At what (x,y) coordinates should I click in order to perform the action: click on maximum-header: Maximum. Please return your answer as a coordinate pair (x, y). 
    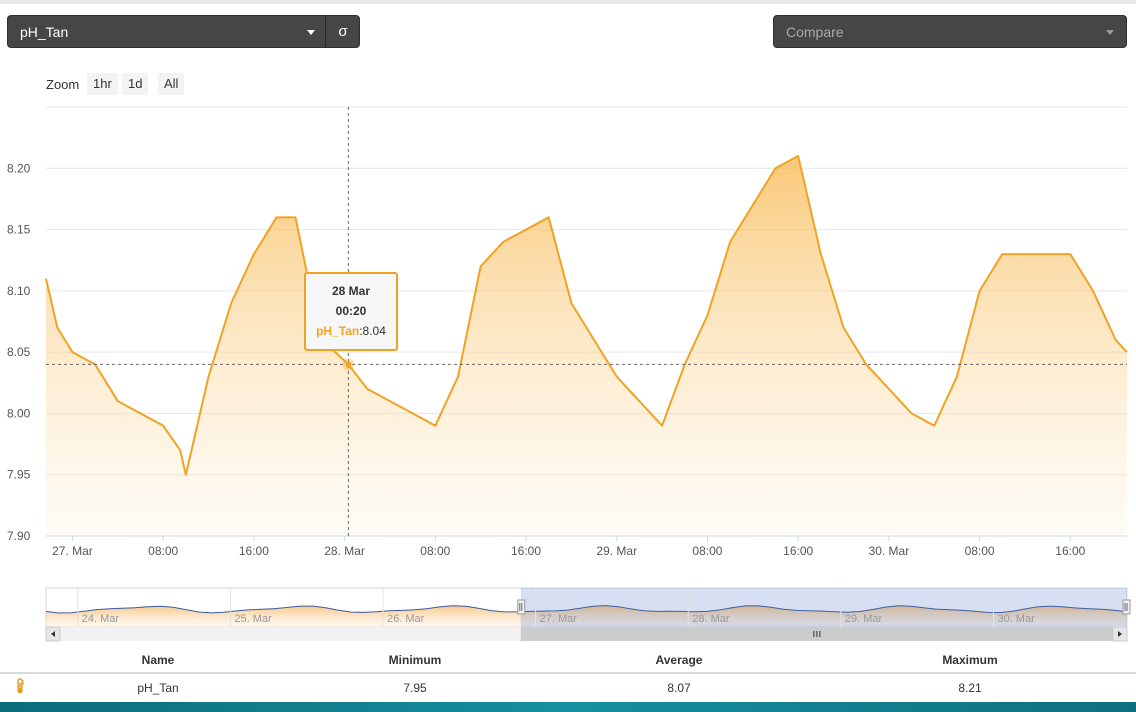
    Looking at the image, I should click on (970, 660).